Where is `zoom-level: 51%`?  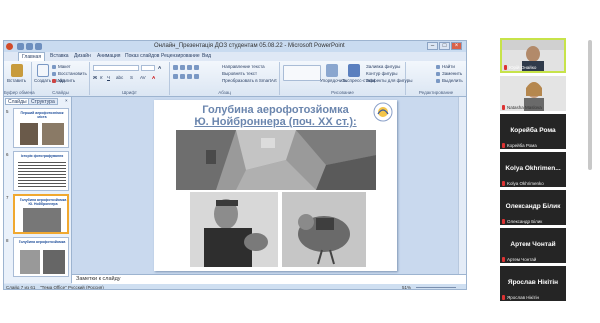
zoom-level: 51% is located at coordinates (406, 287).